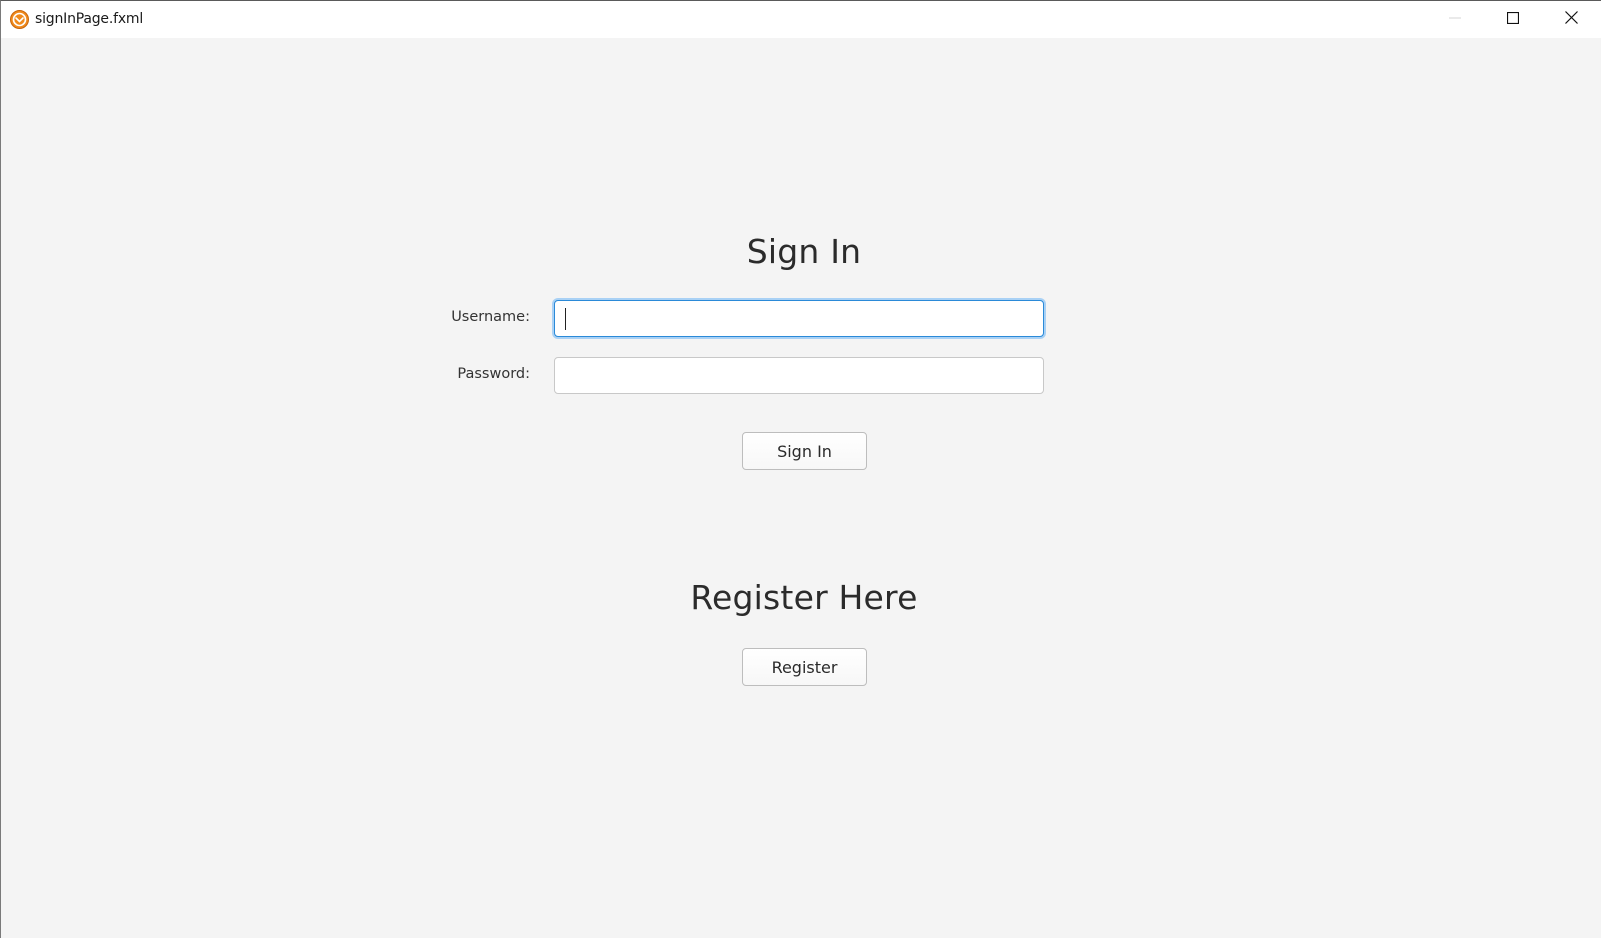 The height and width of the screenshot is (938, 1601). Describe the element at coordinates (490, 317) in the screenshot. I see `username-label: Username:` at that location.